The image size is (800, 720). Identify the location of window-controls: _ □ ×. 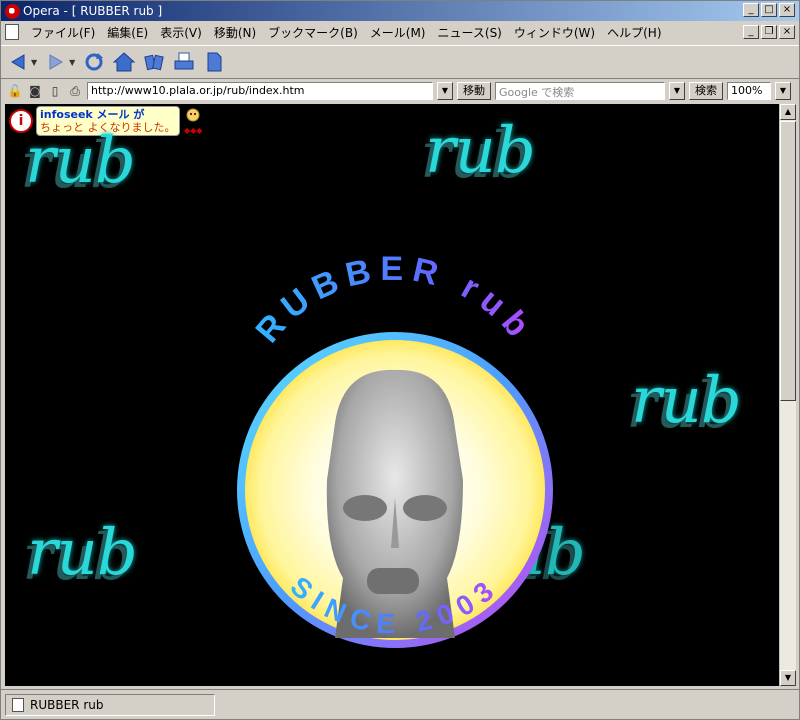
(769, 10).